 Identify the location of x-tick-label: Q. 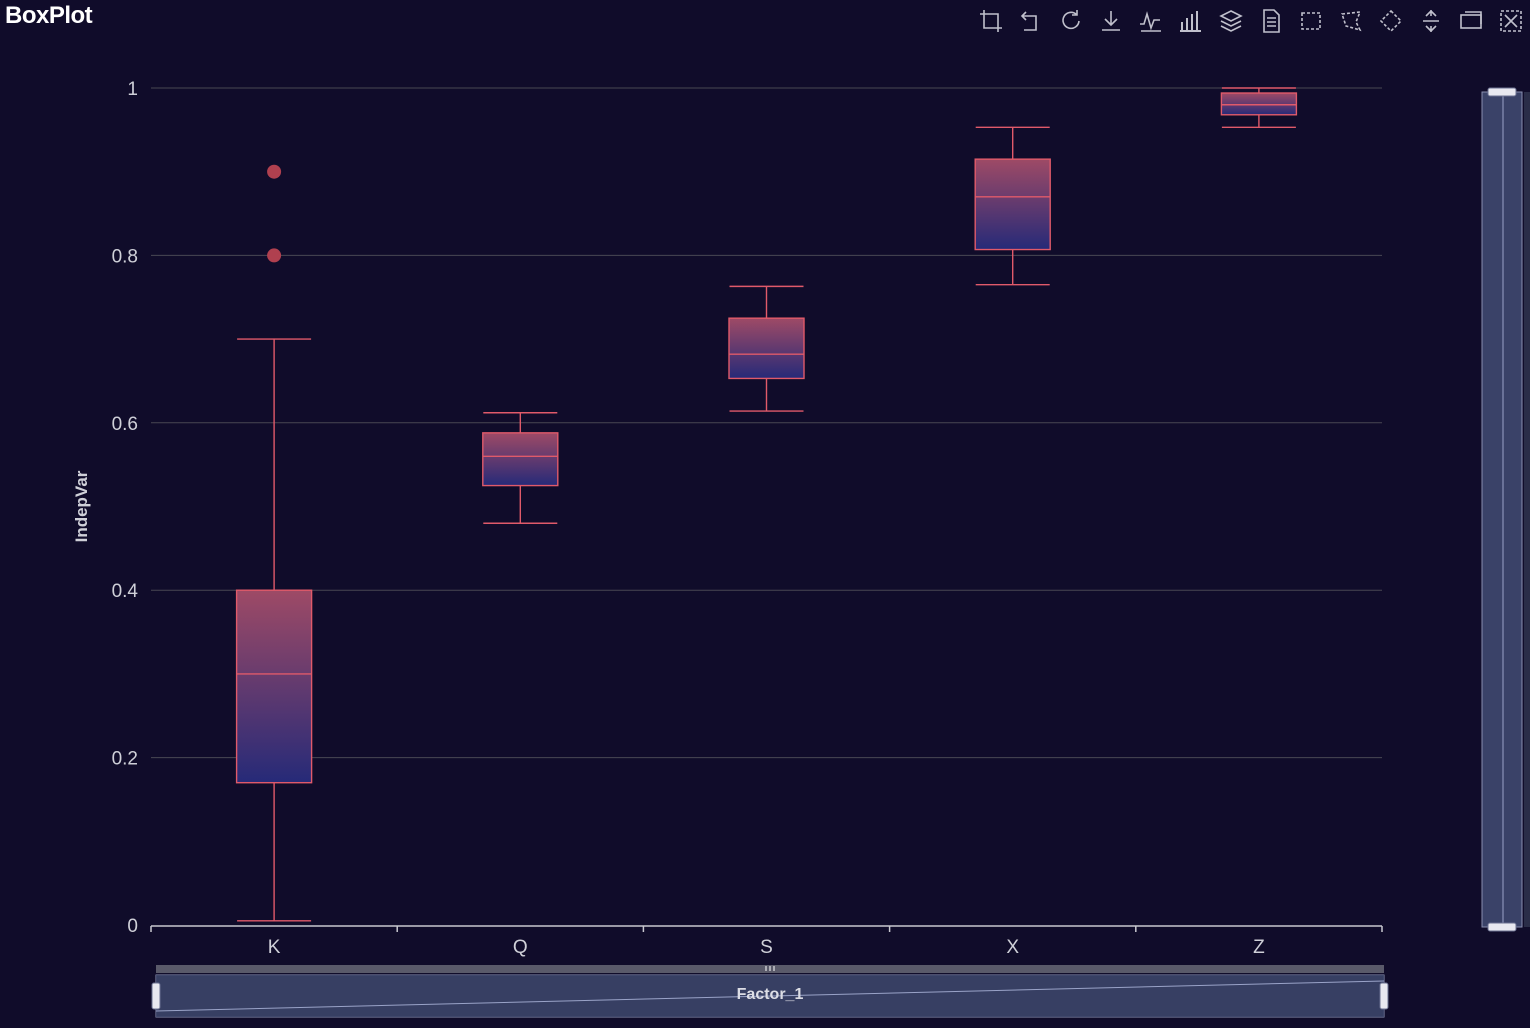
(520, 947).